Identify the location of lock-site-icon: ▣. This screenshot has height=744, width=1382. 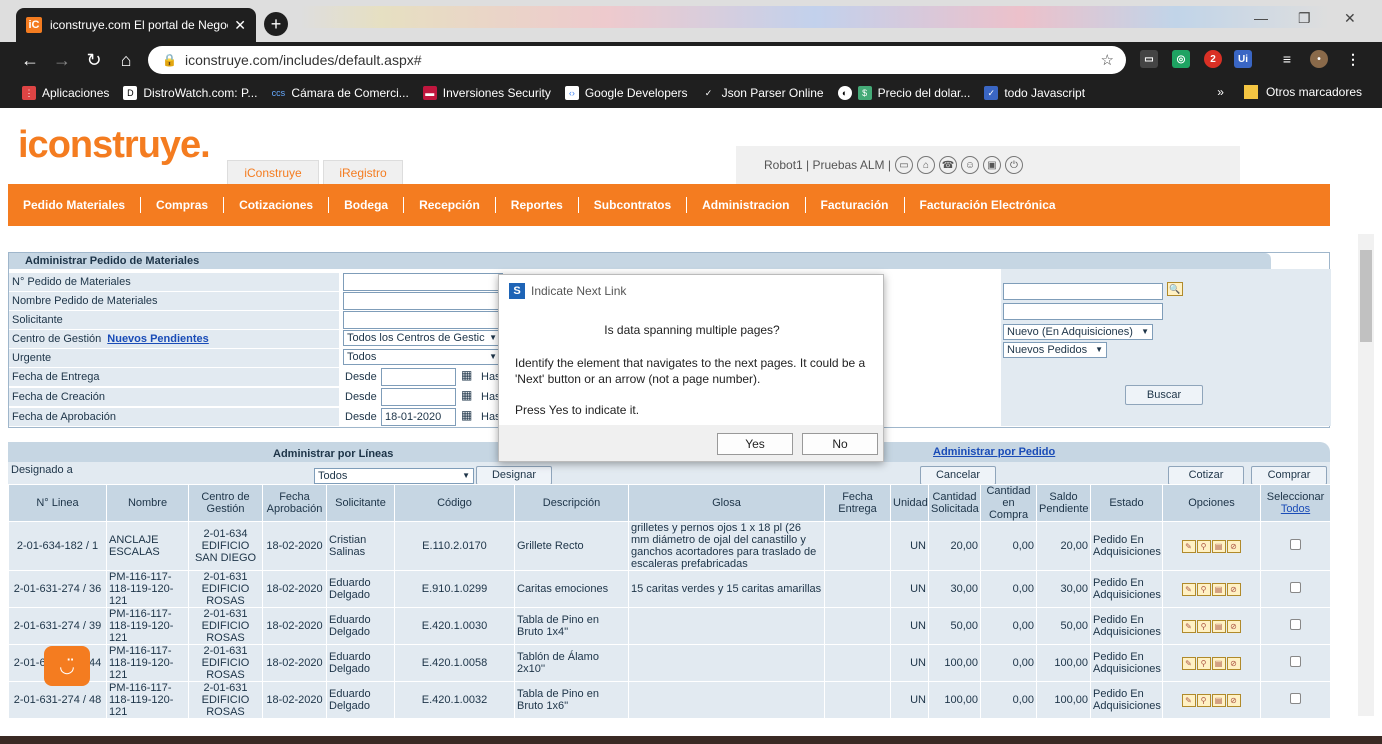
(991, 165).